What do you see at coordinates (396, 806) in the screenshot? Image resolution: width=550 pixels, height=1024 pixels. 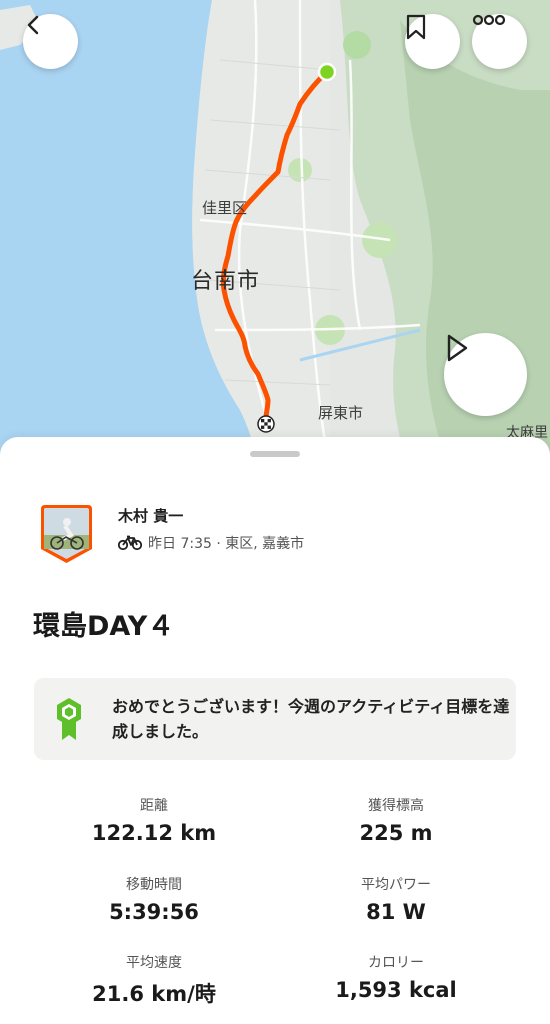 I see `stat-label: 獲得標高` at bounding box center [396, 806].